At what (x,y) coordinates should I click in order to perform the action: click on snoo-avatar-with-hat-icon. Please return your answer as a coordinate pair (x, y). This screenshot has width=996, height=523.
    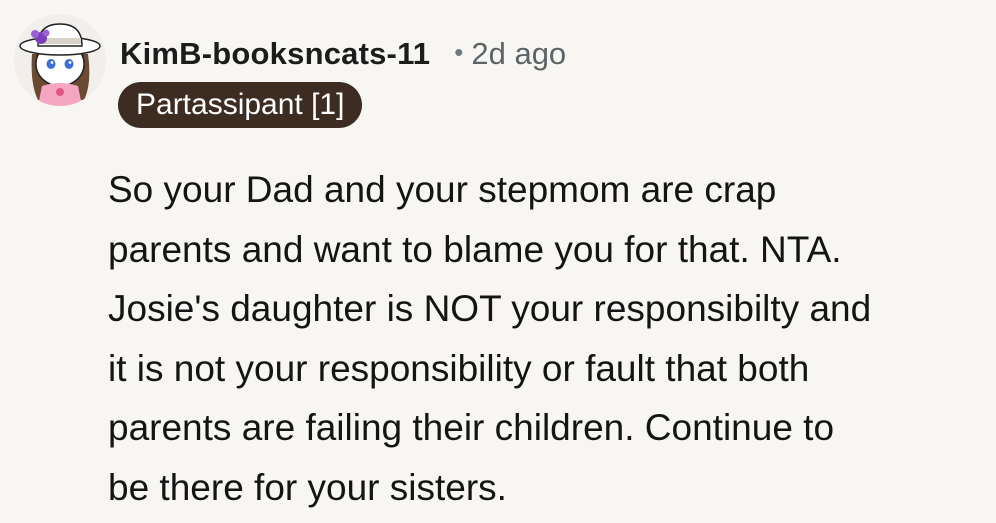
    Looking at the image, I should click on (60, 60).